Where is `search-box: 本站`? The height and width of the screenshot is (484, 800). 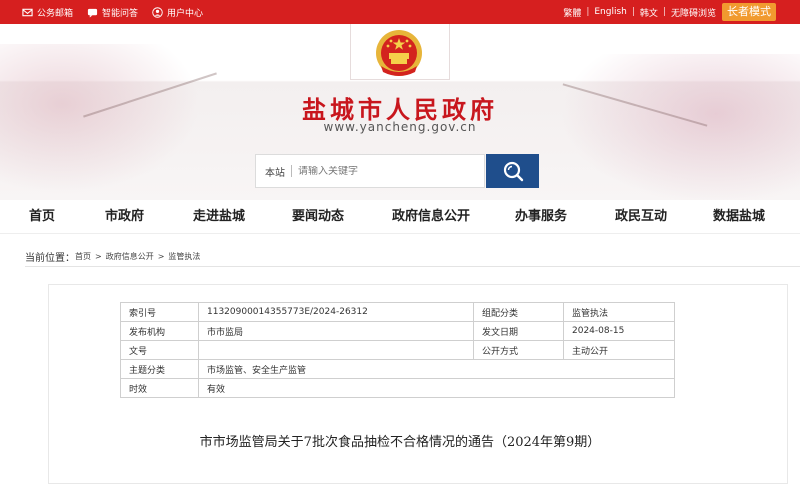
search-box: 本站 is located at coordinates (370, 171).